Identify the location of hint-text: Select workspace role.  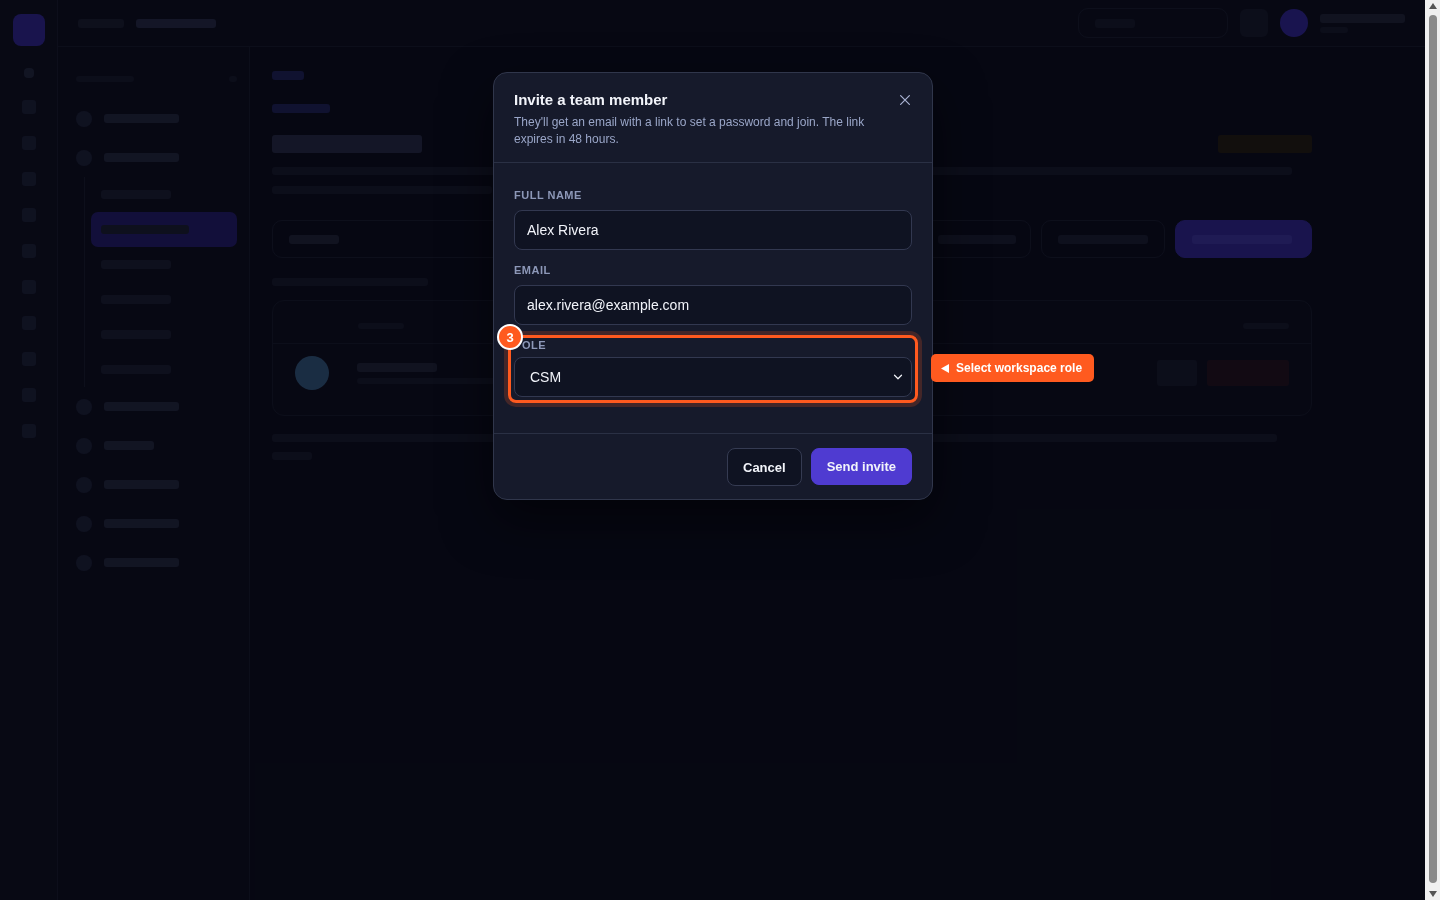
(1019, 368).